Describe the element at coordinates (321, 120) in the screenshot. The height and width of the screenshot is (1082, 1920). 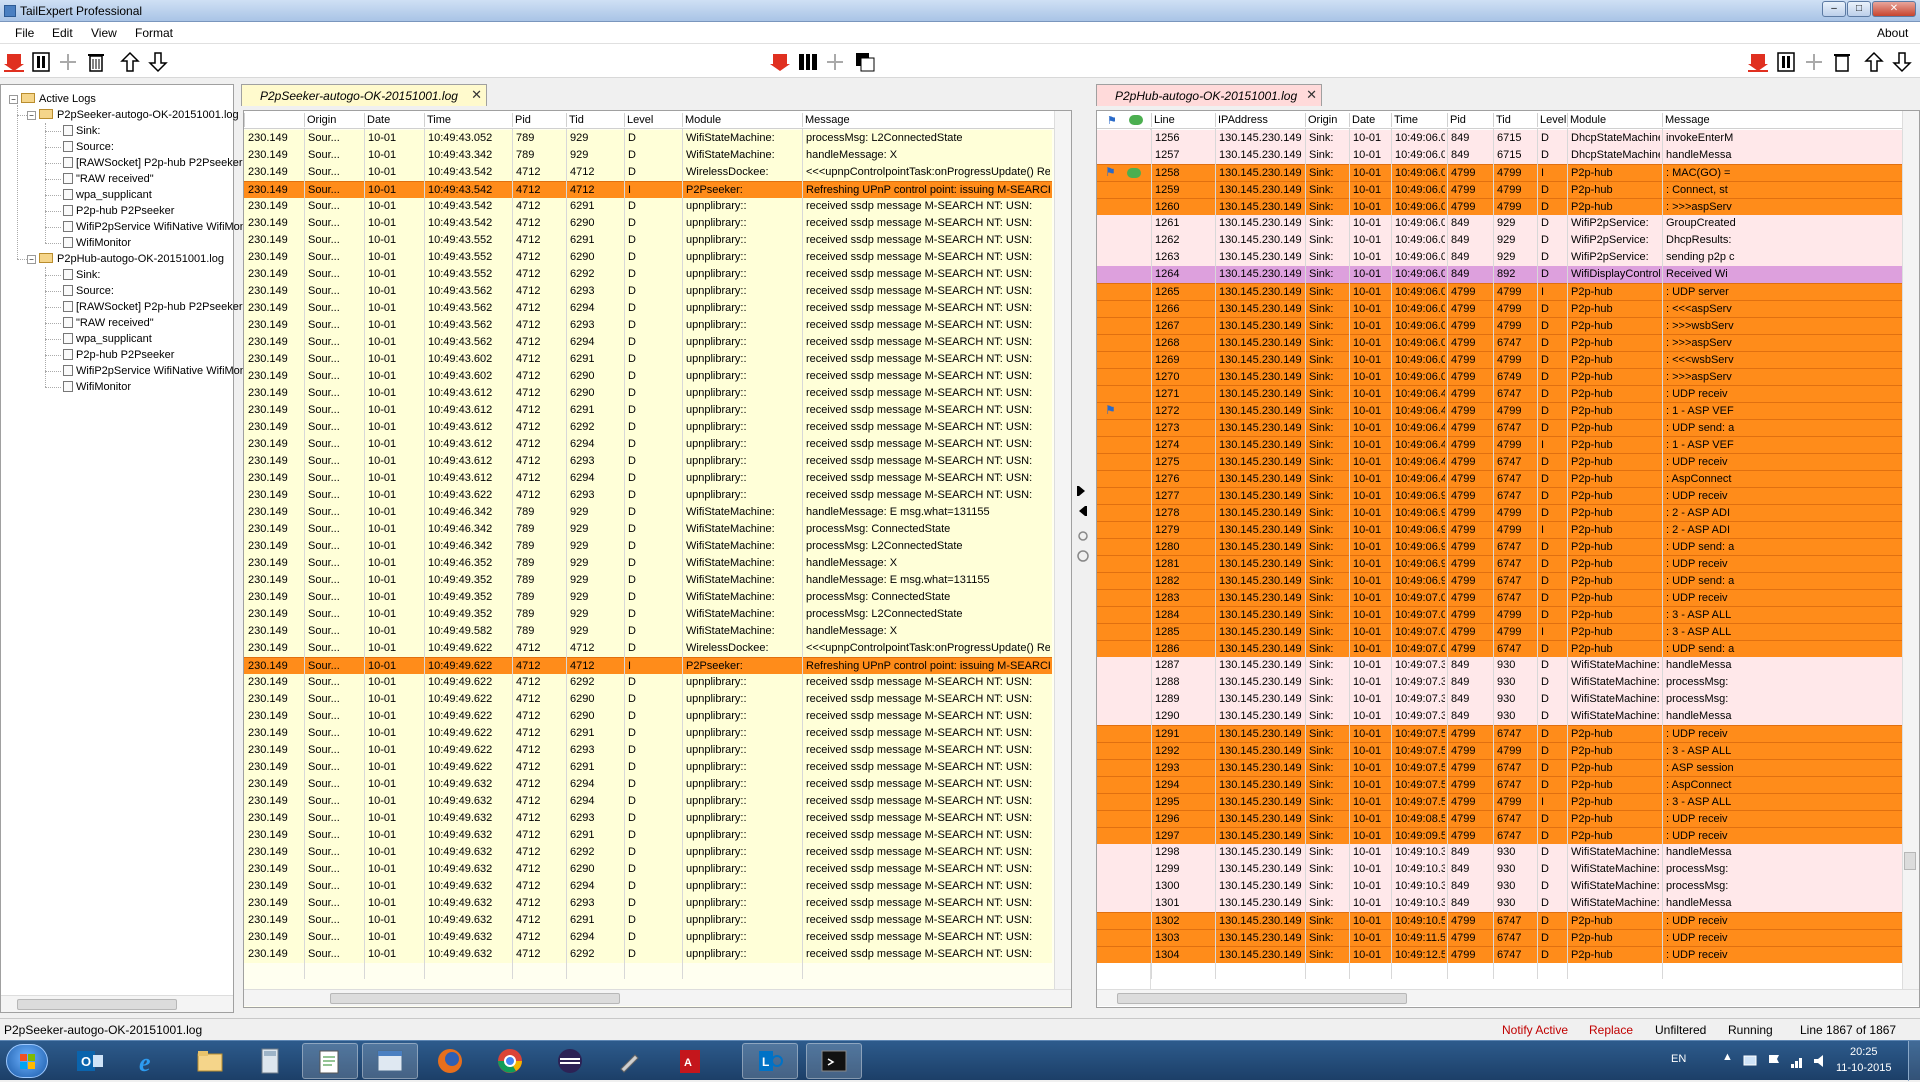
I see `column-header: Origin` at that location.